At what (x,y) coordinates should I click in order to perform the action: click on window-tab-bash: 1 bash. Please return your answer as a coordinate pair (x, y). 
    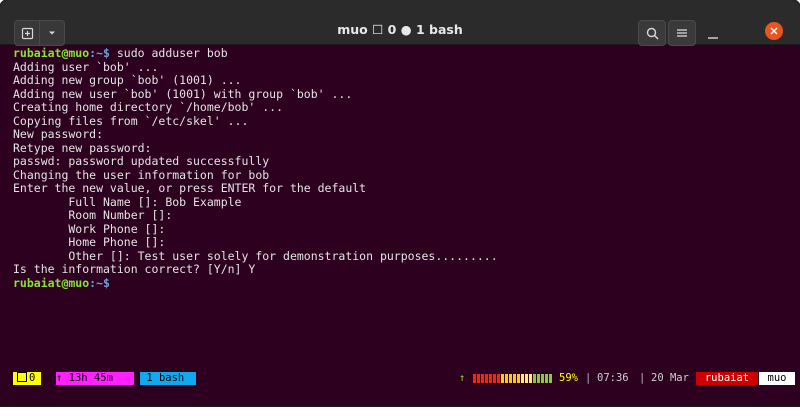
    Looking at the image, I should click on (168, 378).